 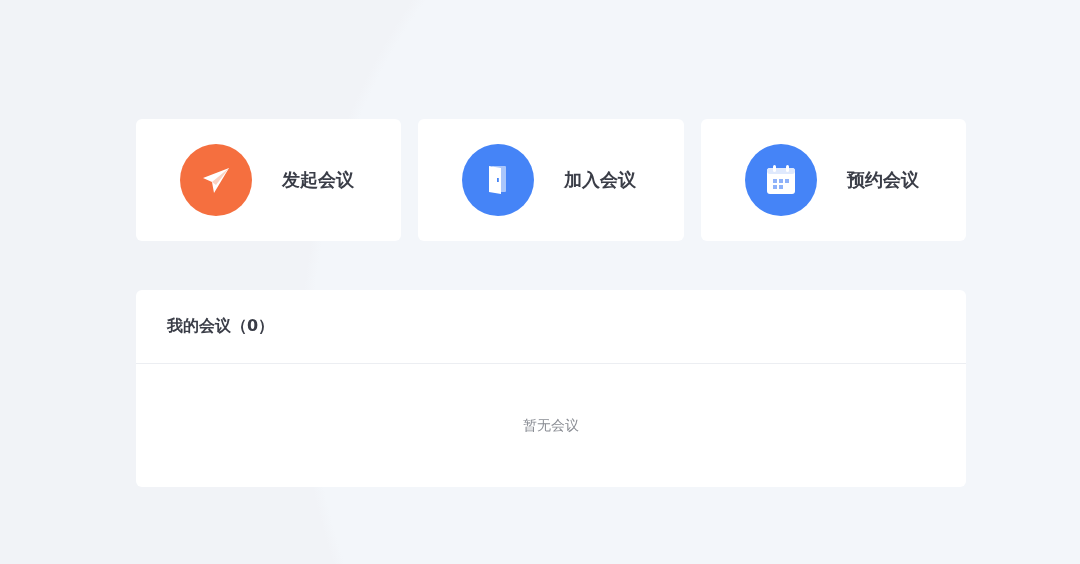 What do you see at coordinates (551, 425) in the screenshot?
I see `empty-message: 暂无会议` at bounding box center [551, 425].